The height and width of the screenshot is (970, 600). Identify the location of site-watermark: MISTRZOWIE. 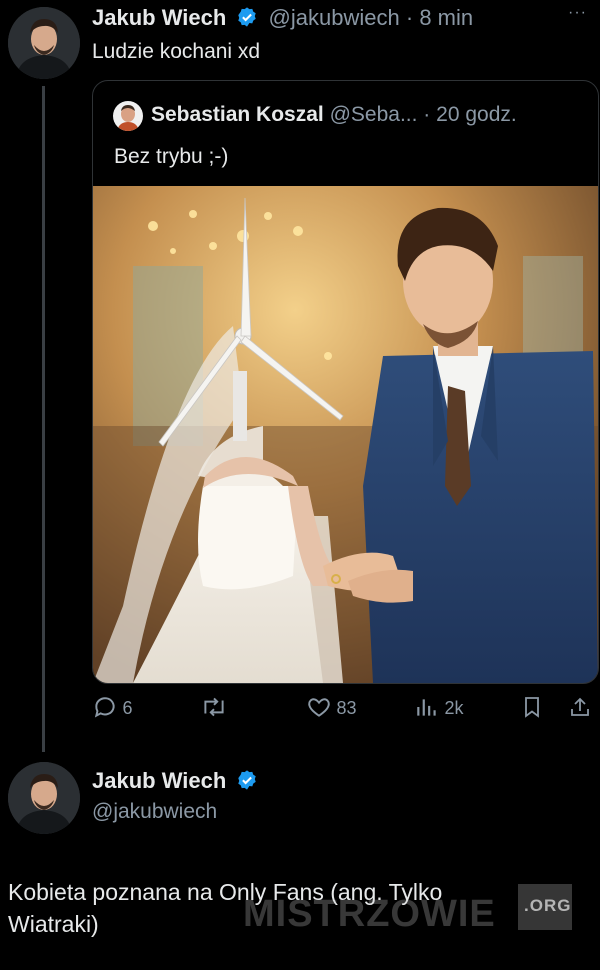
(369, 914).